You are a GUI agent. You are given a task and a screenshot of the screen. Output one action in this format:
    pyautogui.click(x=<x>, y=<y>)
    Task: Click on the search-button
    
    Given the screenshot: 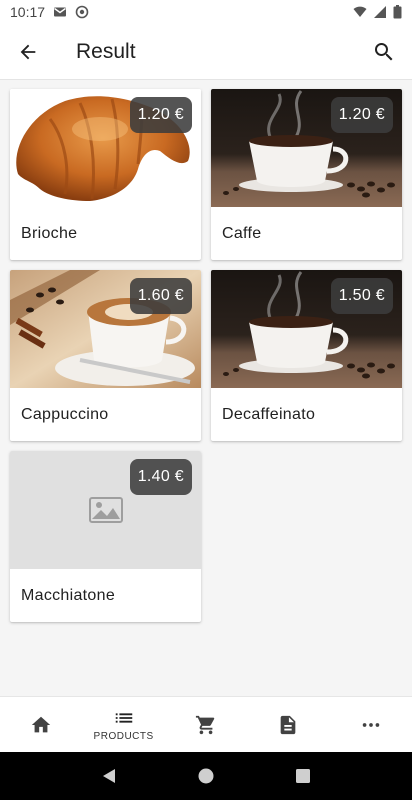 What is the action you would take?
    pyautogui.click(x=384, y=52)
    